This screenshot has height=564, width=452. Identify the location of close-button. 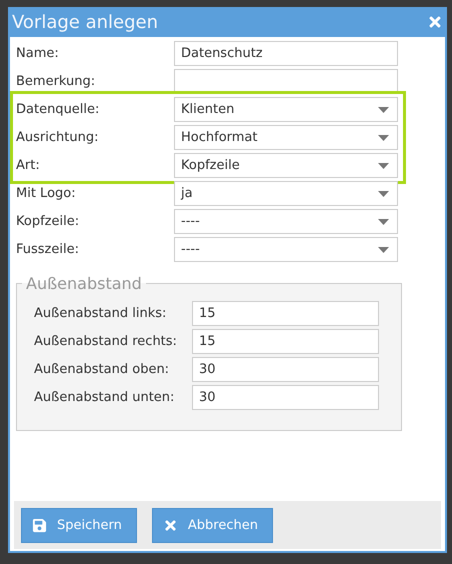
(435, 22).